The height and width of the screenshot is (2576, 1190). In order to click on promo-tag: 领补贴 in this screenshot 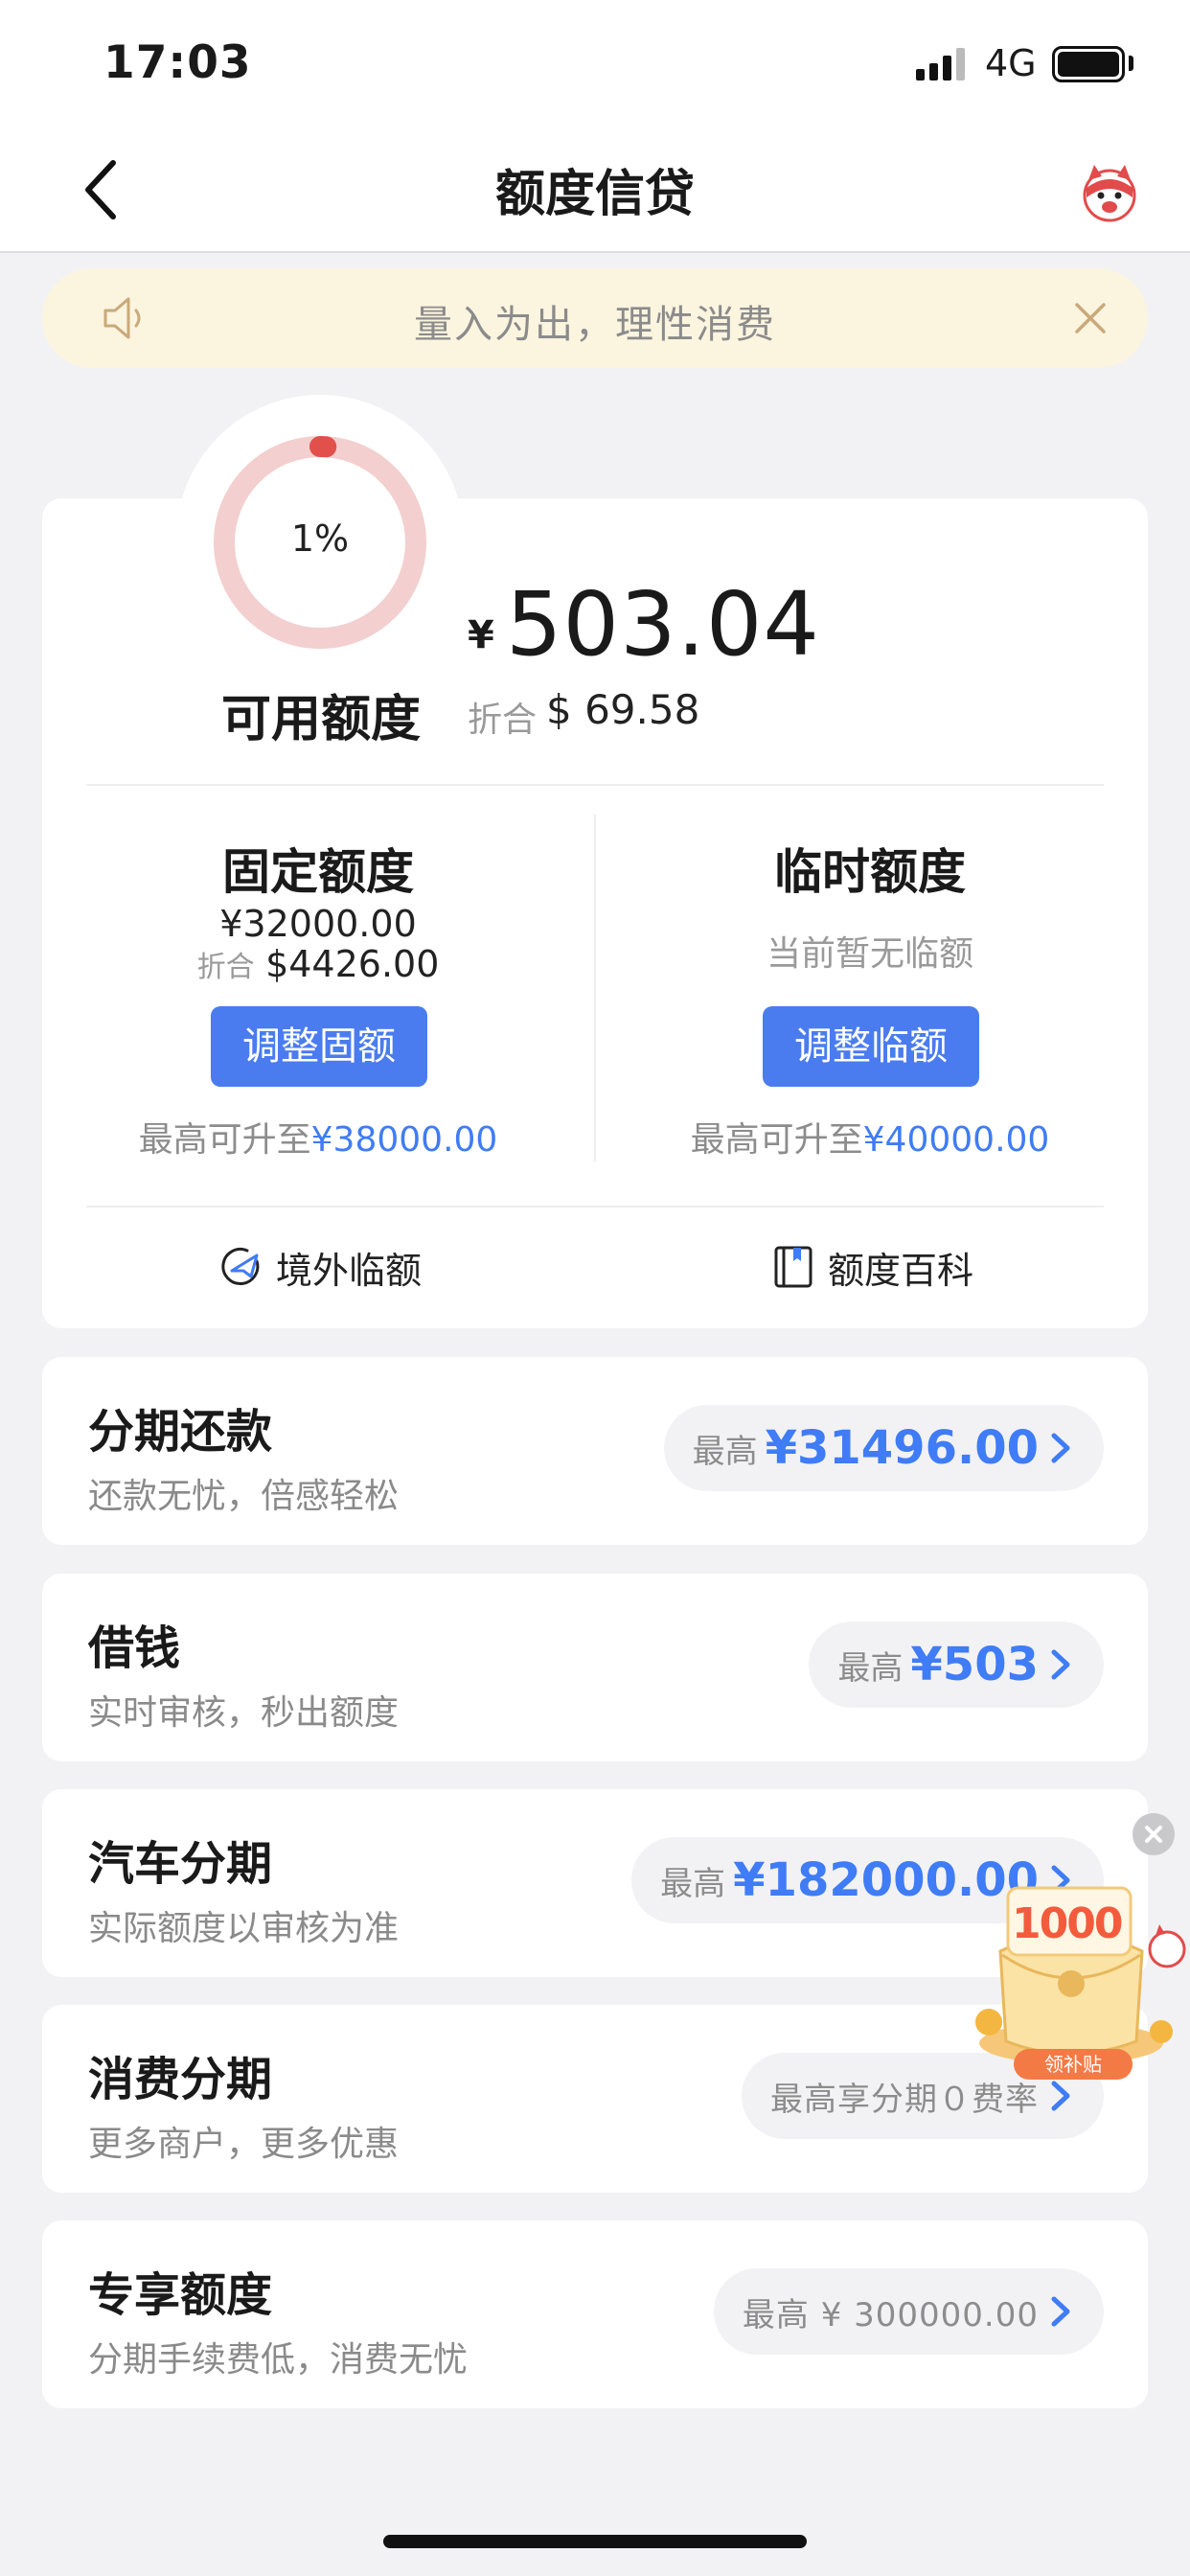, I will do `click(1073, 2064)`.